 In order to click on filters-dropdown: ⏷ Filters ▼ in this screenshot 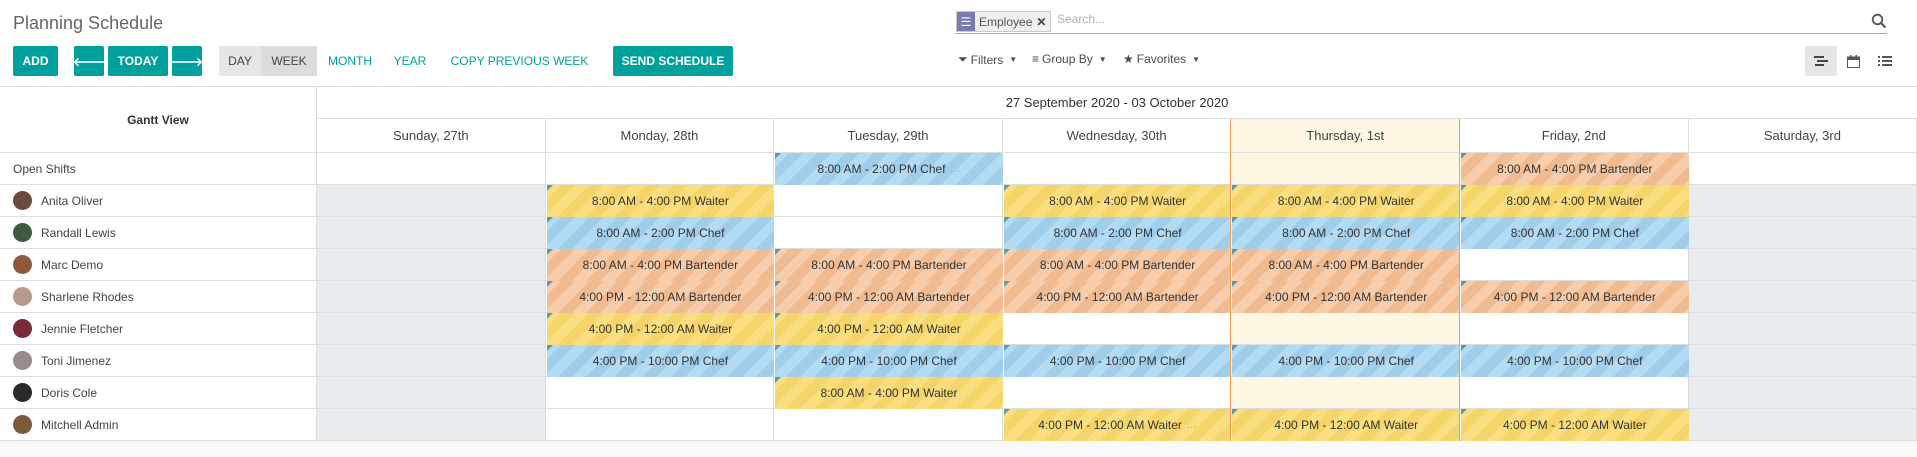, I will do `click(987, 59)`.